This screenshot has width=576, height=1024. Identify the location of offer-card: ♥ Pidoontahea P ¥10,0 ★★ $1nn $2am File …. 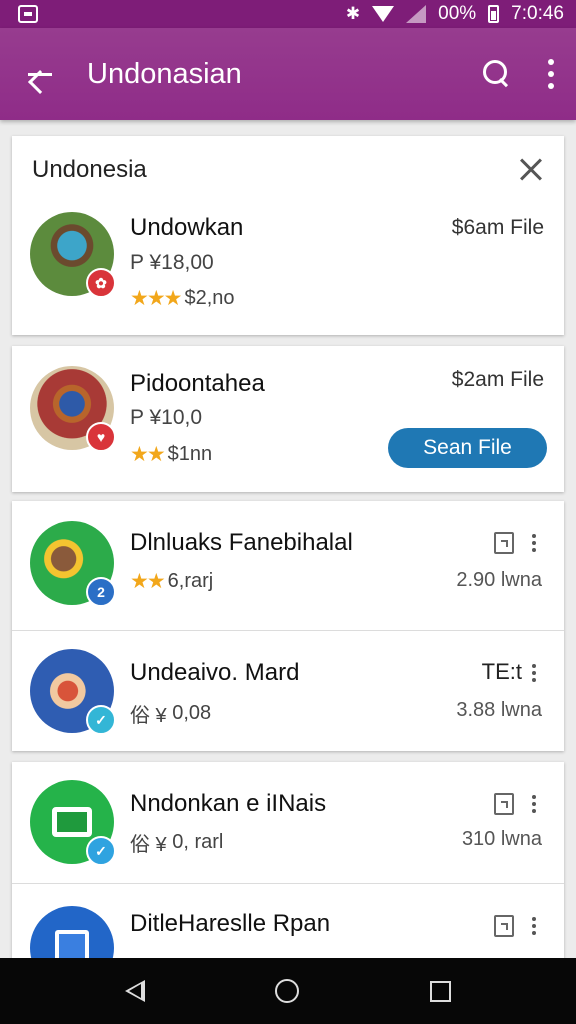
(288, 419).